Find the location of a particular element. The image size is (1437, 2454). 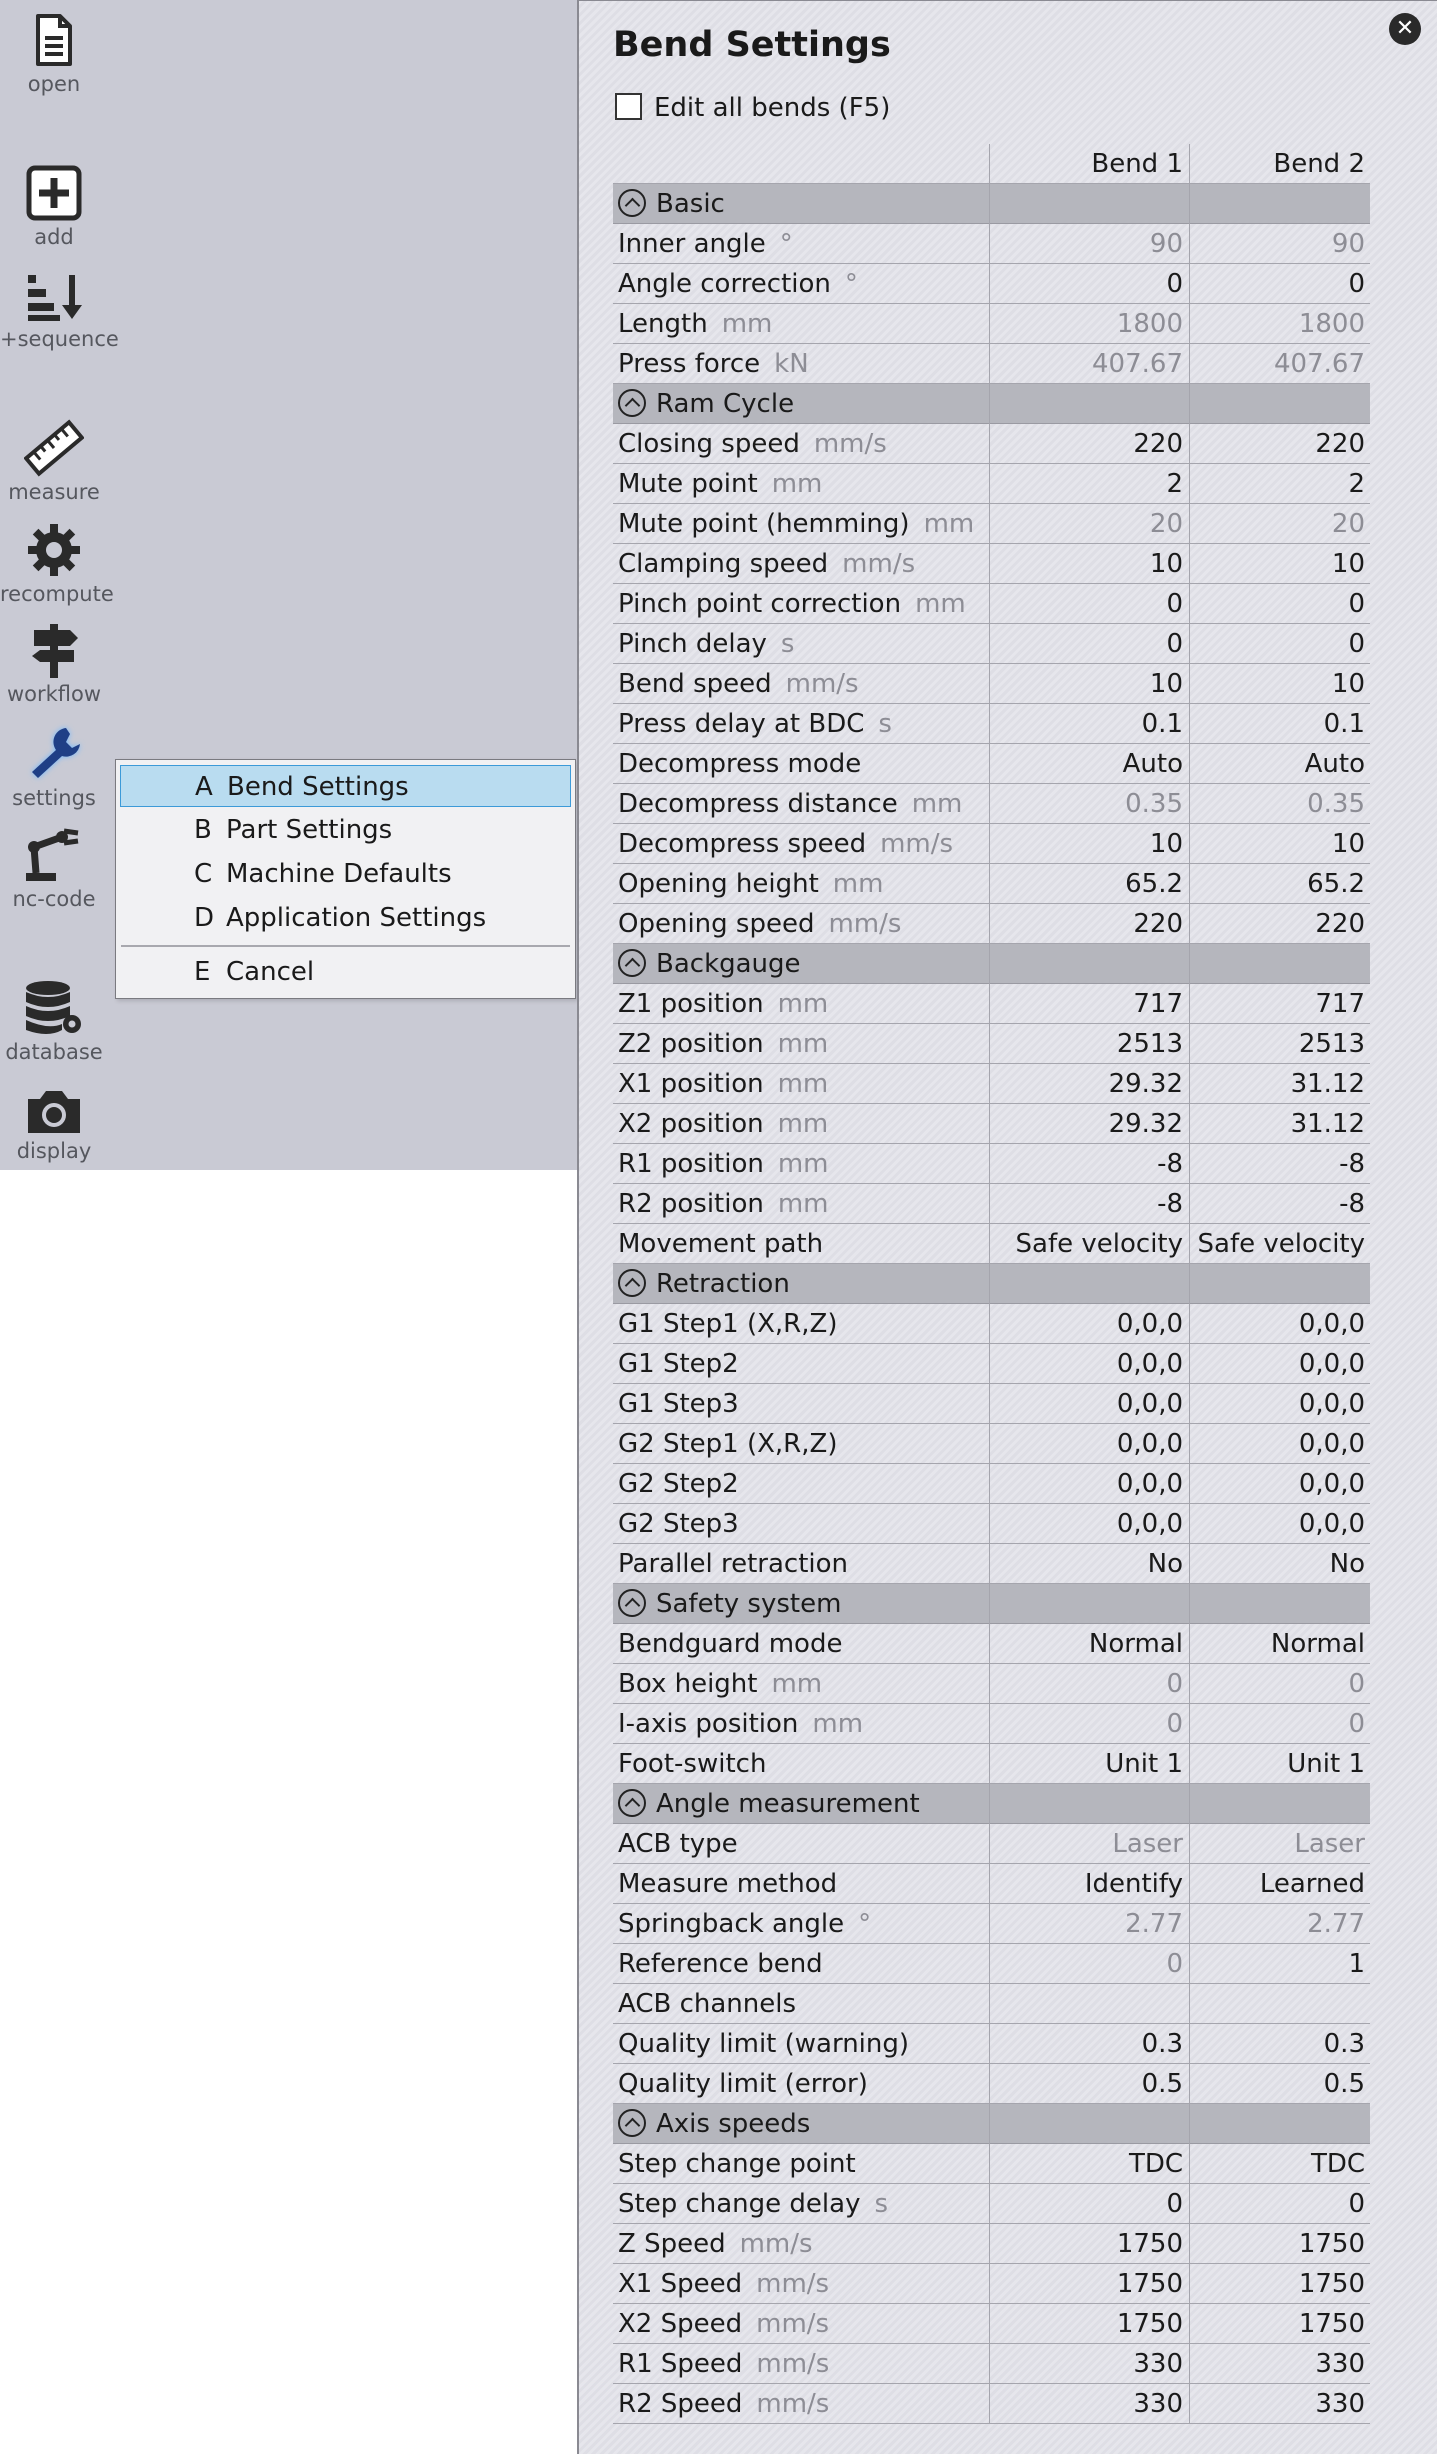

value-cell-bend-1: Auto is located at coordinates (1089, 764).